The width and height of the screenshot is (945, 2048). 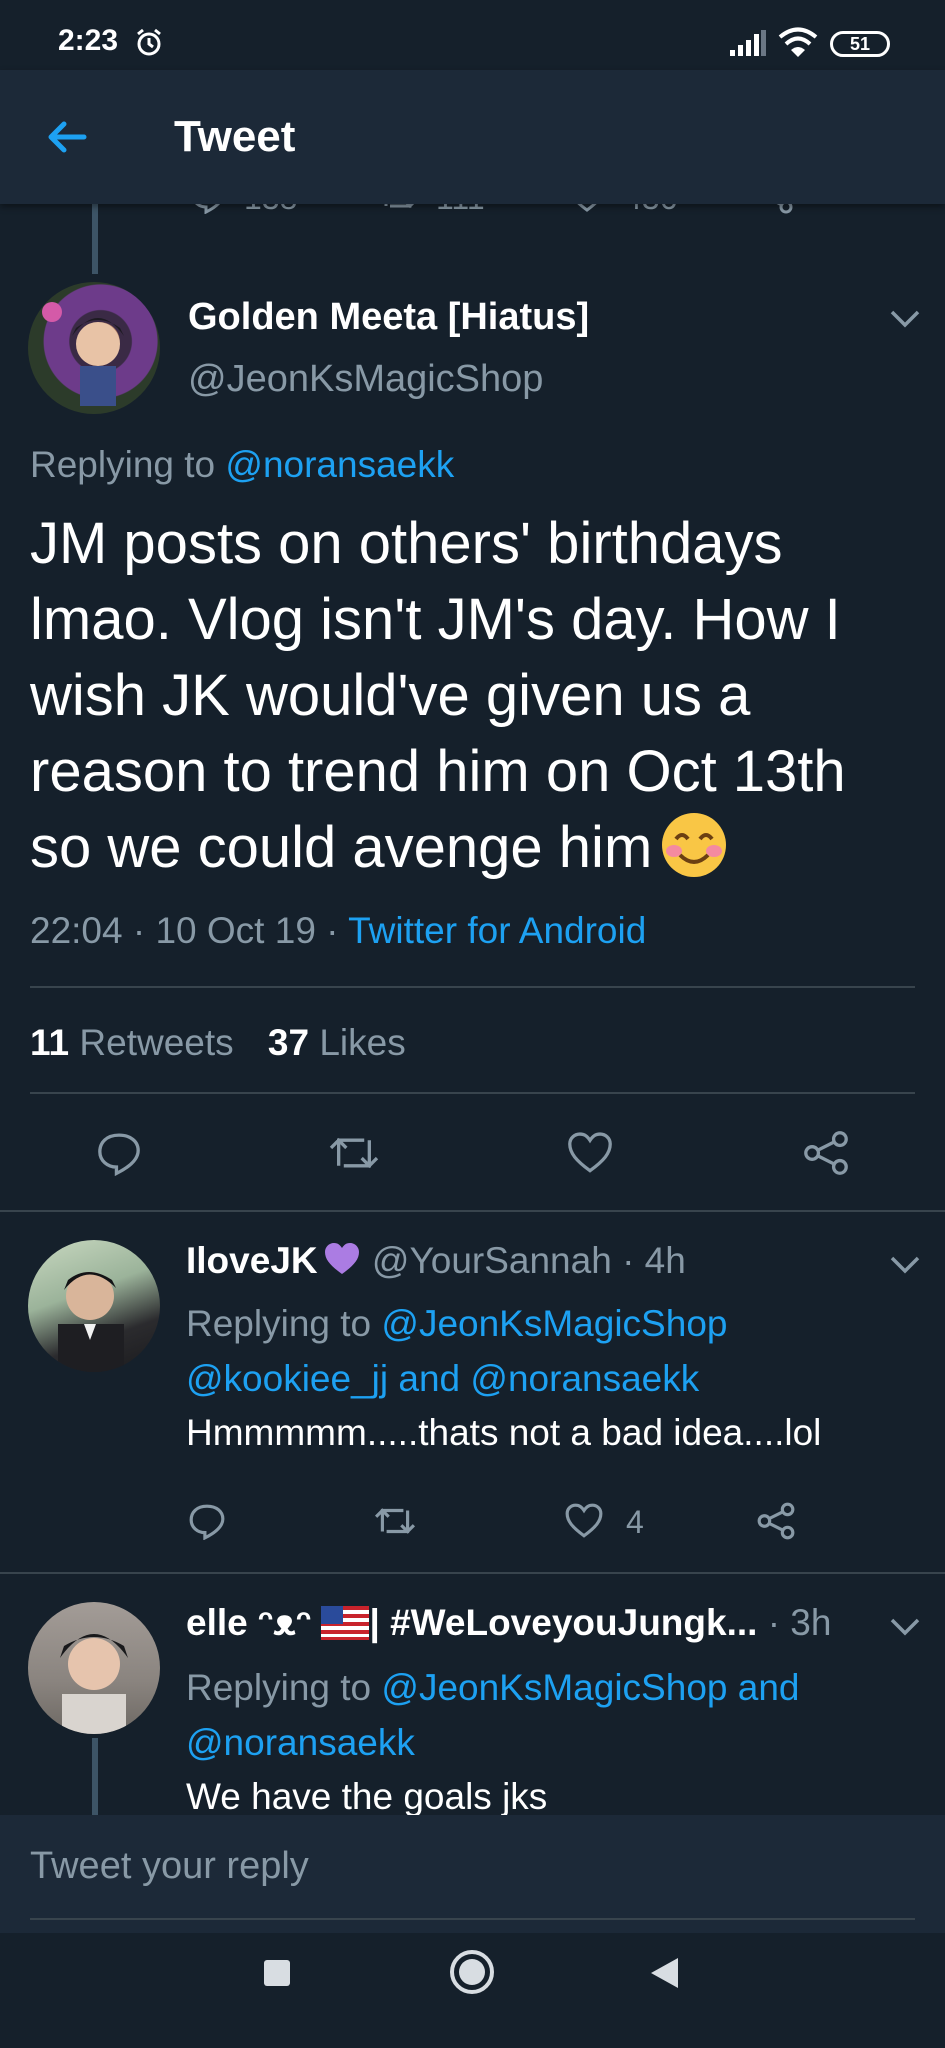 I want to click on display-name: elle ᵔᴥᵔ, so click(x=248, y=1622).